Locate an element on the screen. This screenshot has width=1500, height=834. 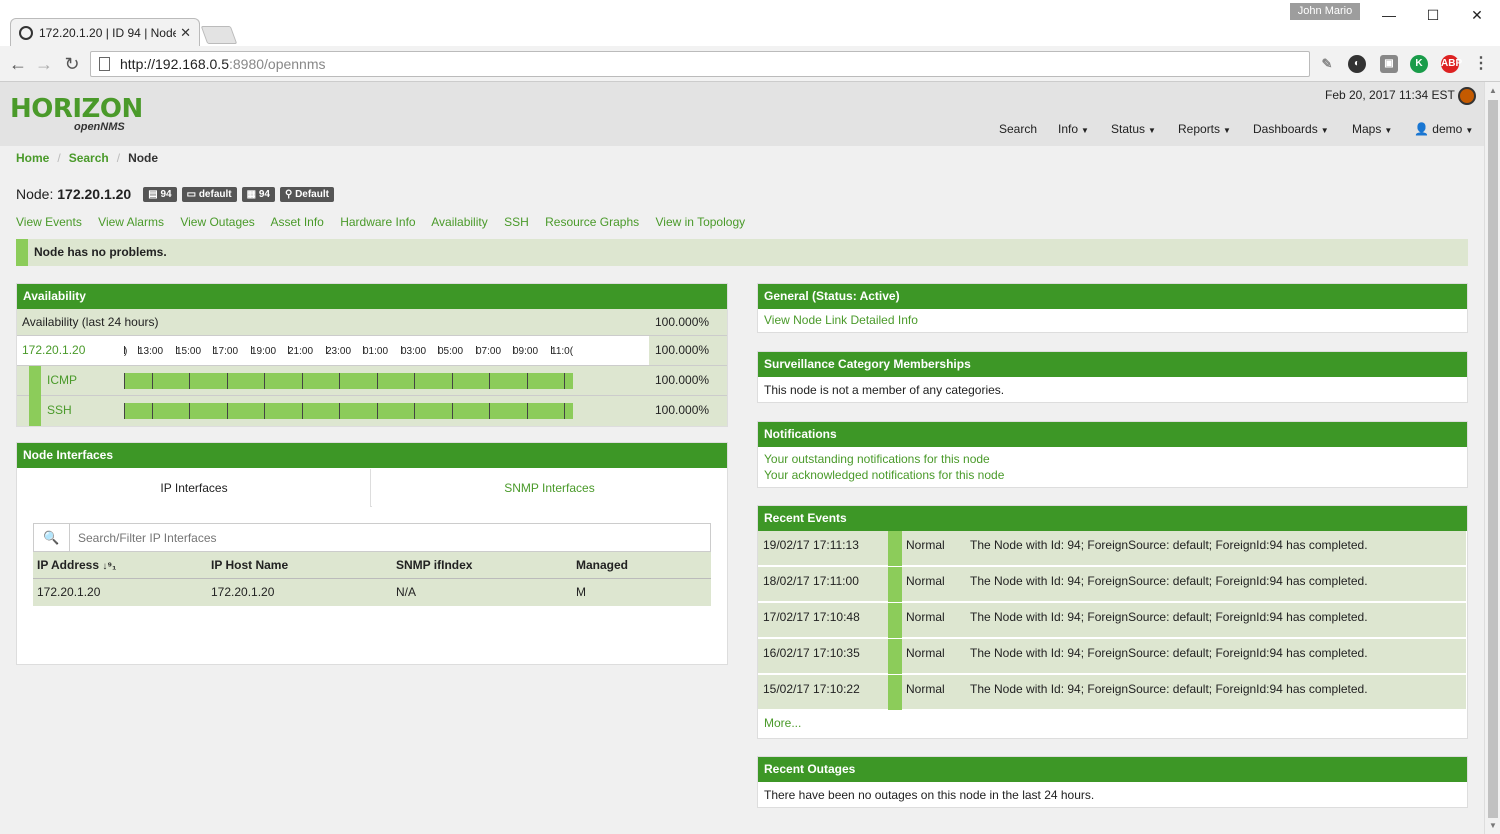
column-managed: Managed is located at coordinates (643, 565).